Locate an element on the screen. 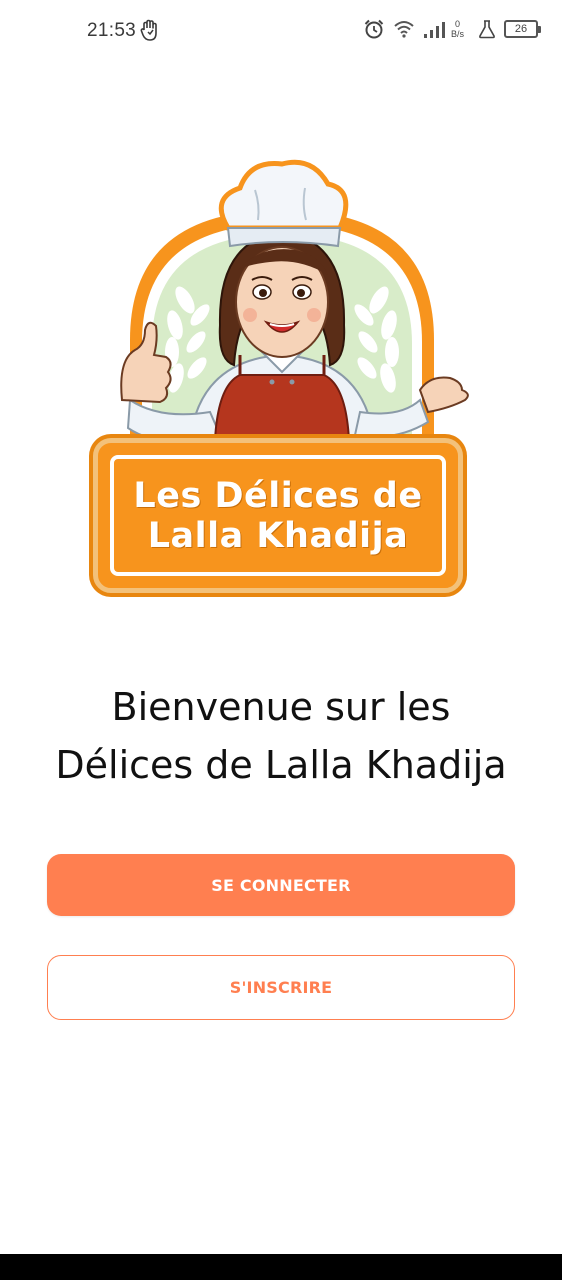 This screenshot has width=562, height=1280. battery-level: 26 is located at coordinates (521, 29).